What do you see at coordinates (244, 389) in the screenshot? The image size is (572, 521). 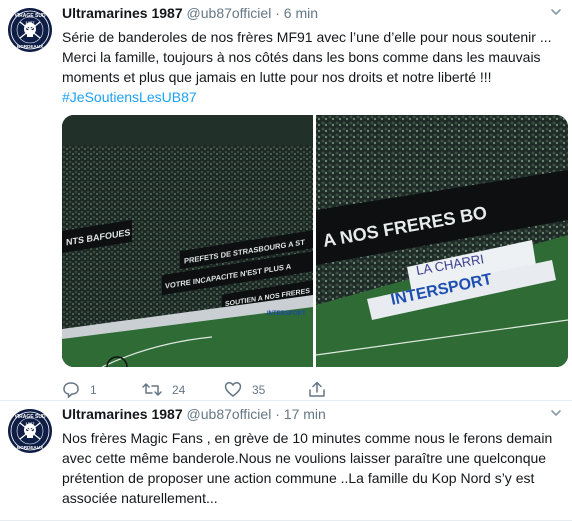 I see `like-button: 35` at bounding box center [244, 389].